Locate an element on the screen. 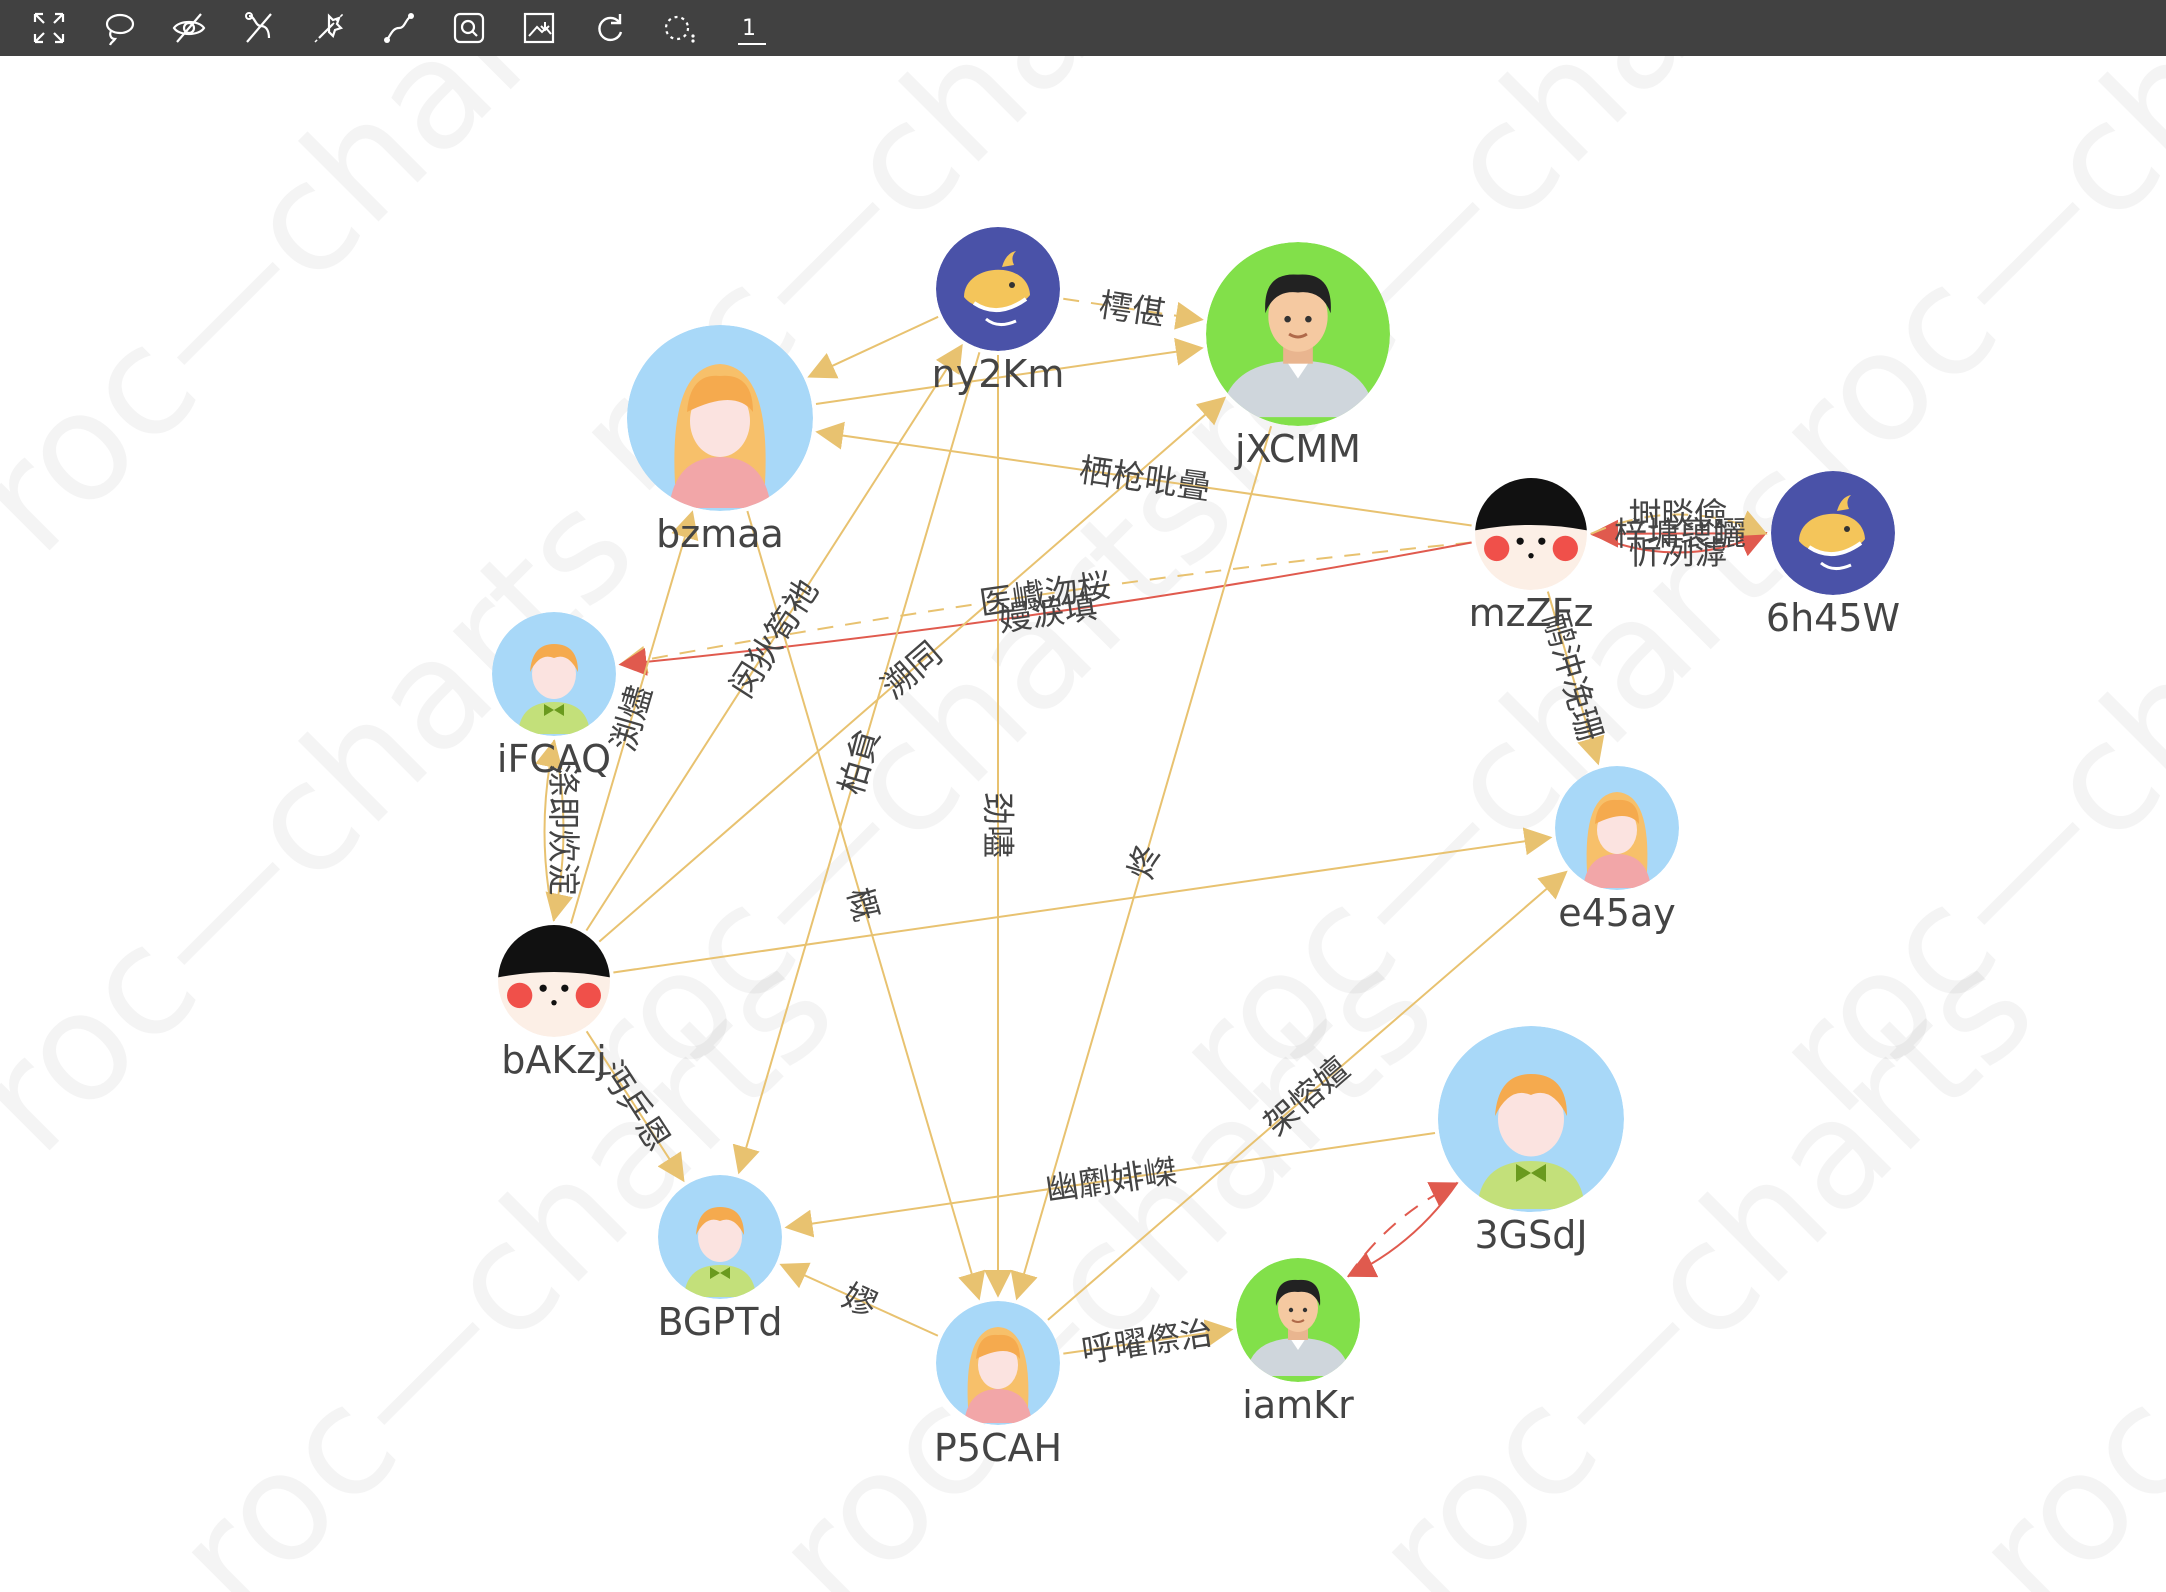  node-label: jXCMM is located at coordinates (1297, 449).